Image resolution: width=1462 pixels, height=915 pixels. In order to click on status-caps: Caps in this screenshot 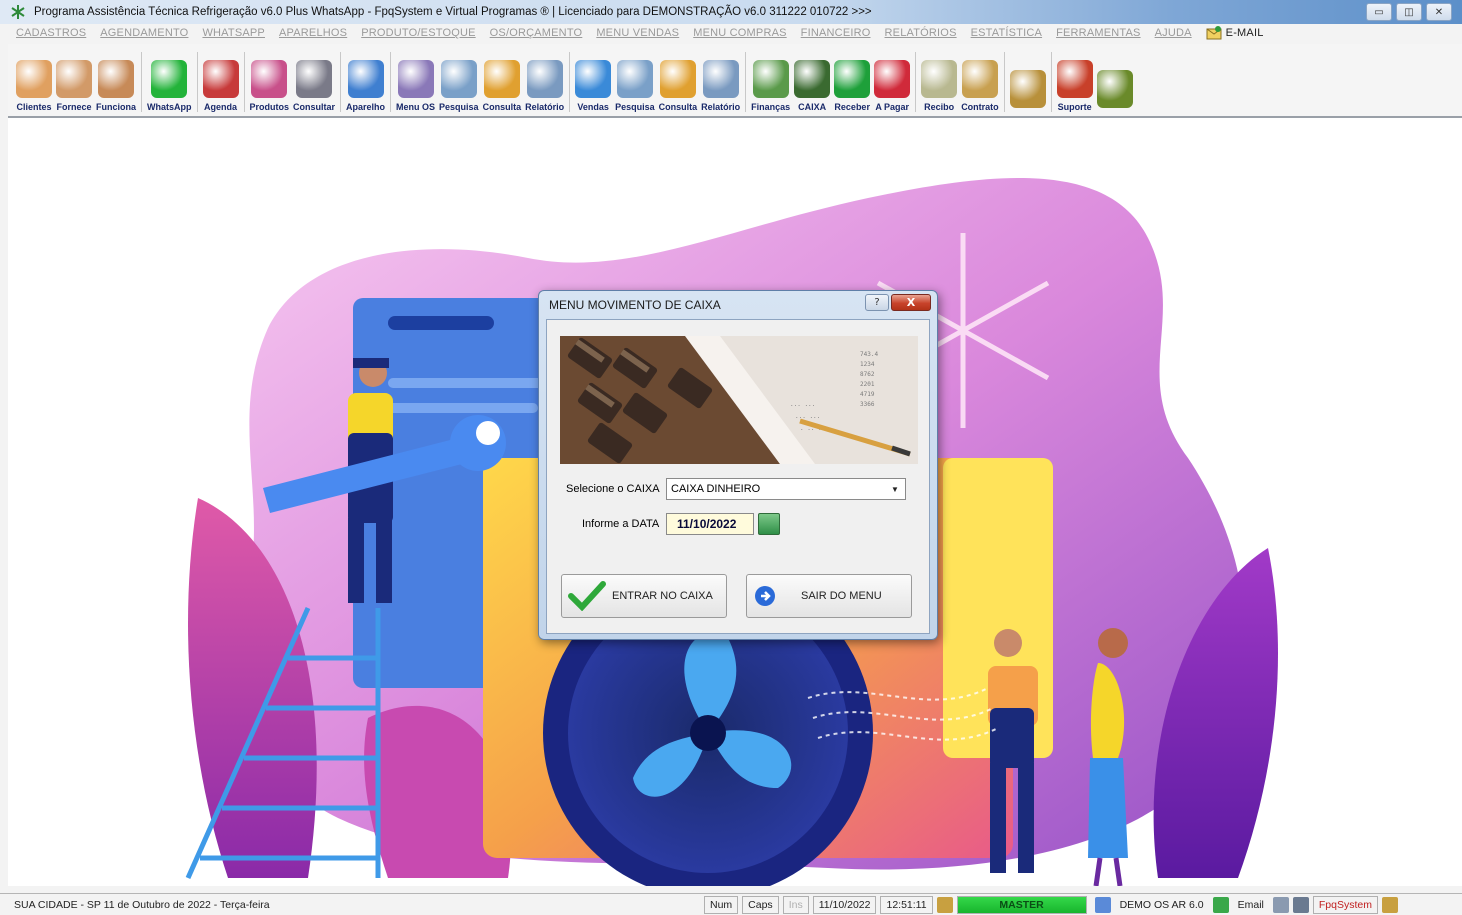, I will do `click(760, 904)`.